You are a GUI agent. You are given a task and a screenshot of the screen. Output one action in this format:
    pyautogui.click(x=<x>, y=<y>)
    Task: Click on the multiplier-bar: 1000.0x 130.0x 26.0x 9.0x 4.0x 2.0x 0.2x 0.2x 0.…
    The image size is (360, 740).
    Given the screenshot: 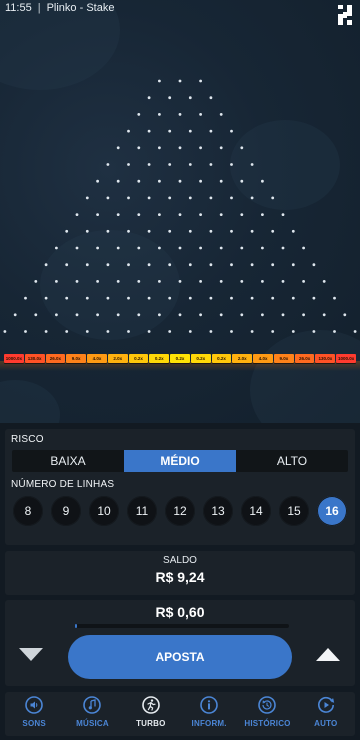 What is the action you would take?
    pyautogui.click(x=180, y=358)
    